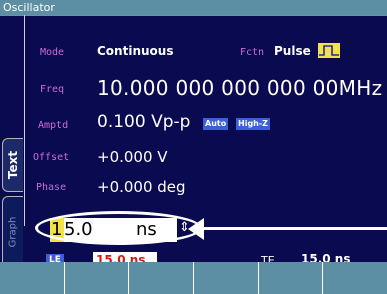 This screenshot has height=294, width=387. I want to click on callout-arrowhead-icon, so click(196, 229).